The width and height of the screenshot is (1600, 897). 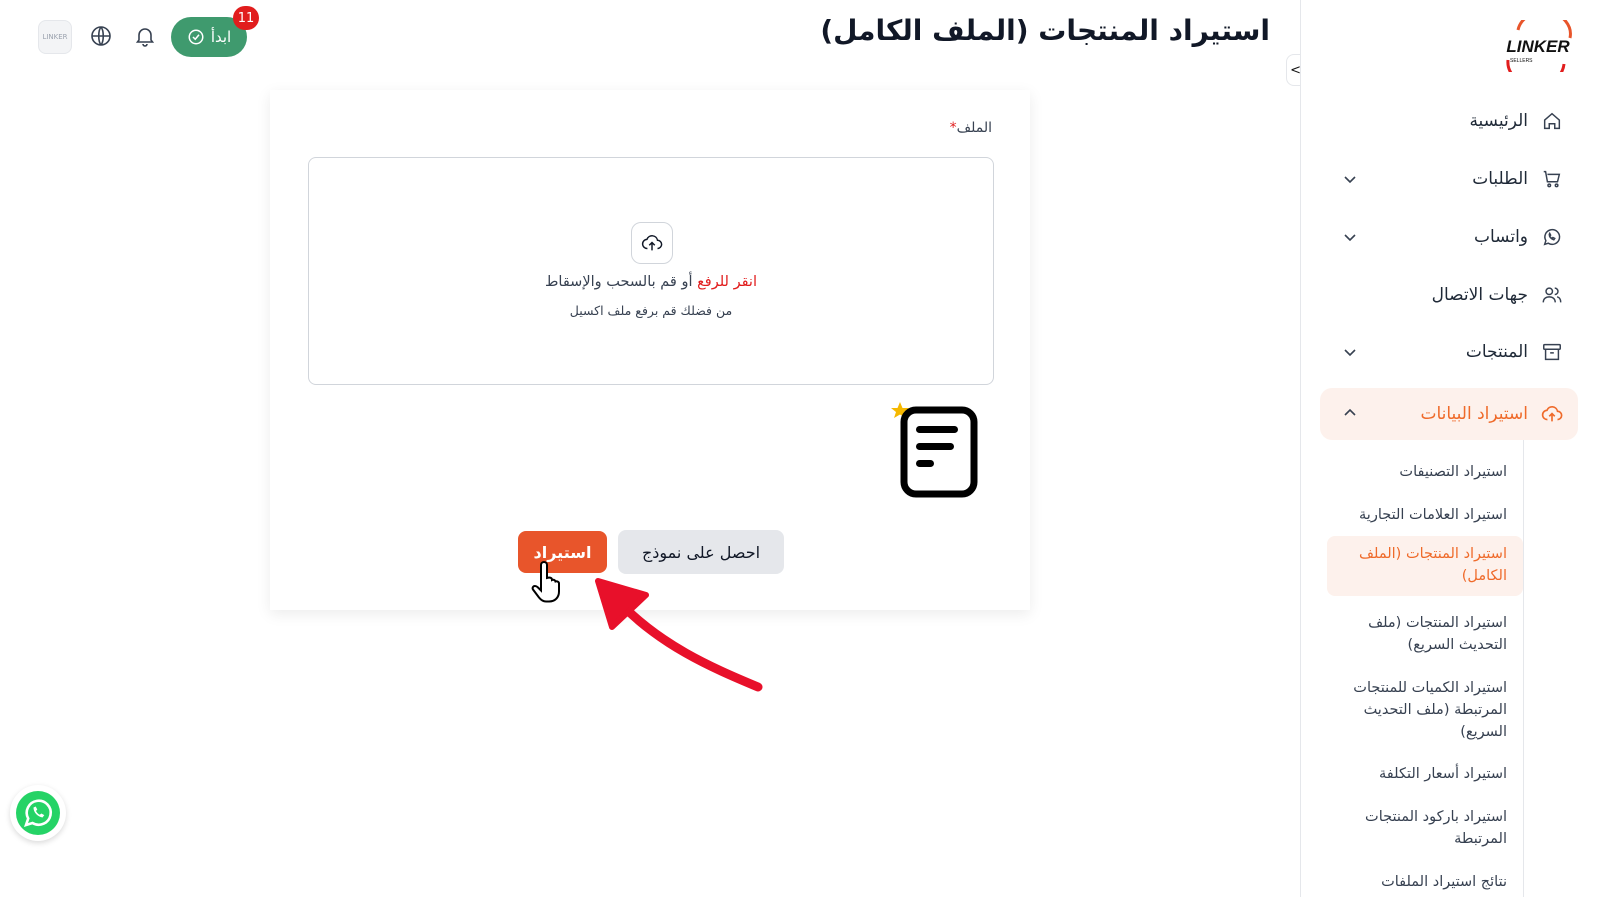 What do you see at coordinates (1425, 566) in the screenshot?
I see `submenu-item-active: استيراد المنتجات (الملف الكامل)` at bounding box center [1425, 566].